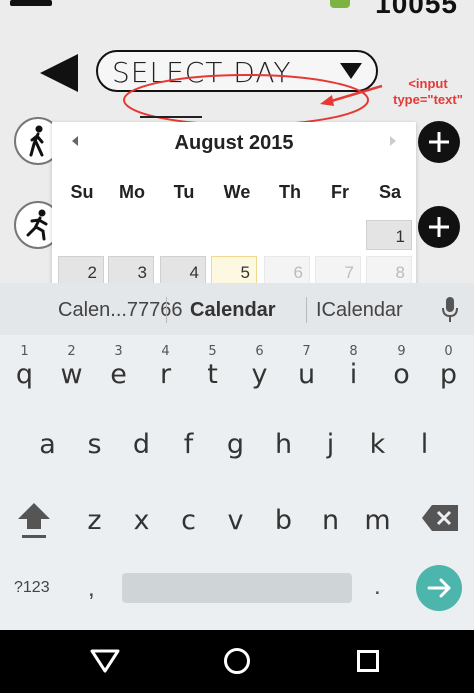 Image resolution: width=474 pixels, height=693 pixels. Describe the element at coordinates (183, 269) in the screenshot. I see `calendar-day: 4` at that location.